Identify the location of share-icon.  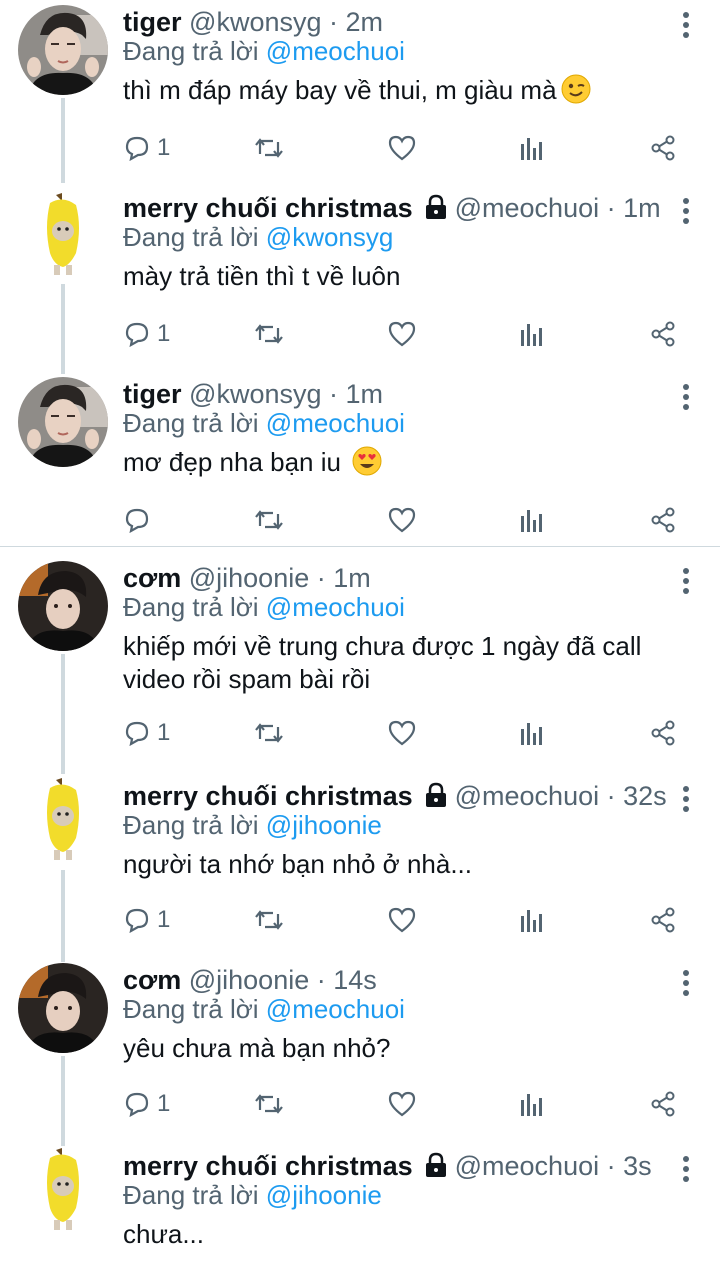
(663, 148).